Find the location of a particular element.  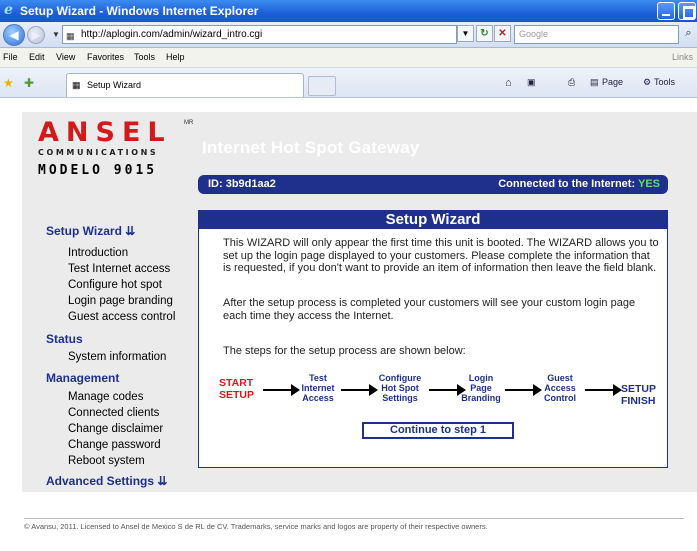

connection-value: YES is located at coordinates (648, 184).